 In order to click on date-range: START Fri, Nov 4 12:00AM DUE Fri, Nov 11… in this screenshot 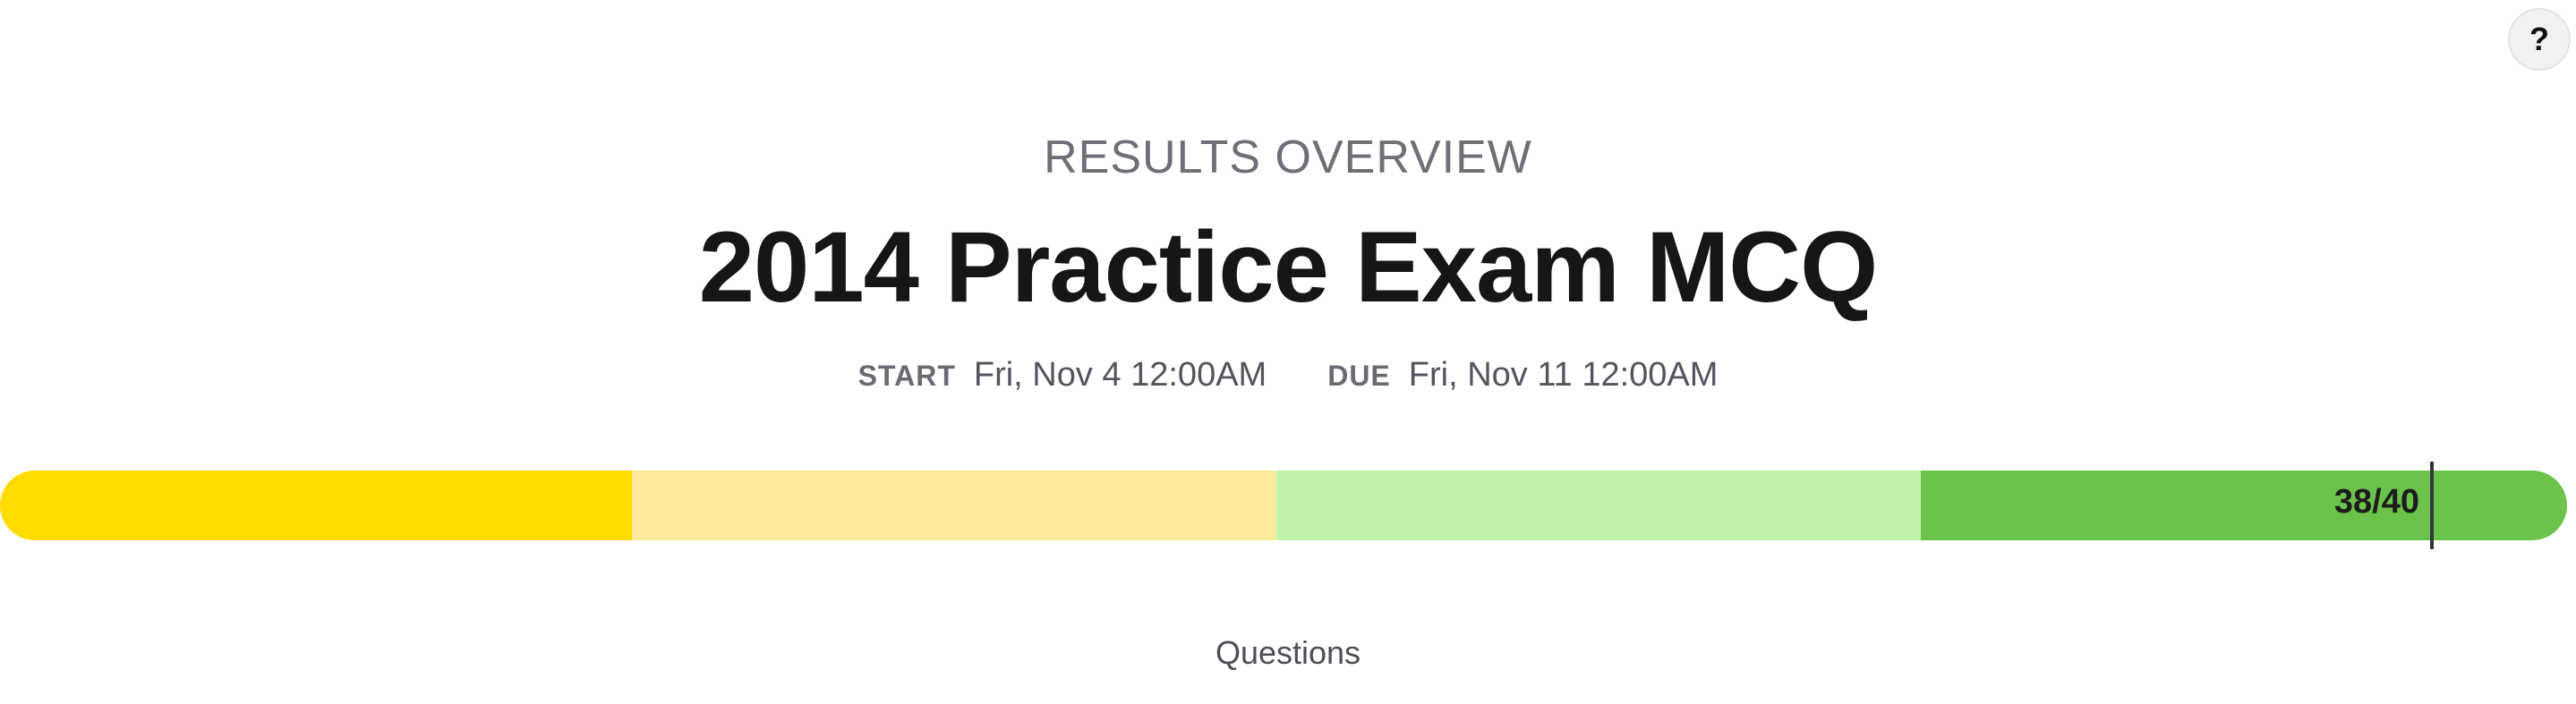, I will do `click(1288, 375)`.